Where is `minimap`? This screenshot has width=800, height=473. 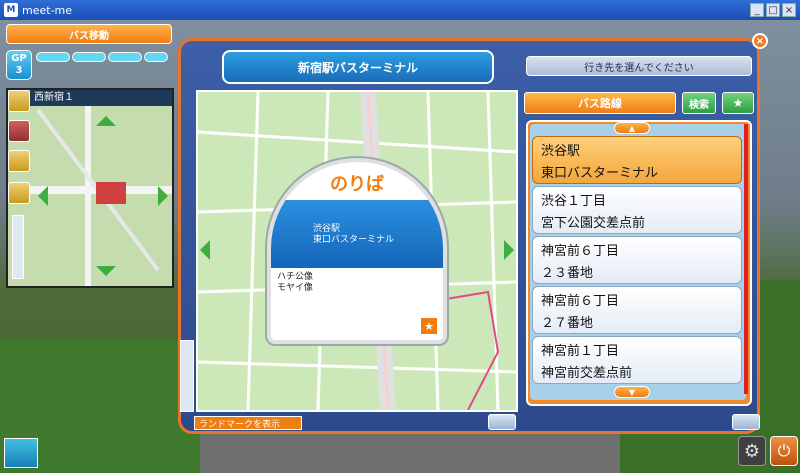 minimap is located at coordinates (90, 188).